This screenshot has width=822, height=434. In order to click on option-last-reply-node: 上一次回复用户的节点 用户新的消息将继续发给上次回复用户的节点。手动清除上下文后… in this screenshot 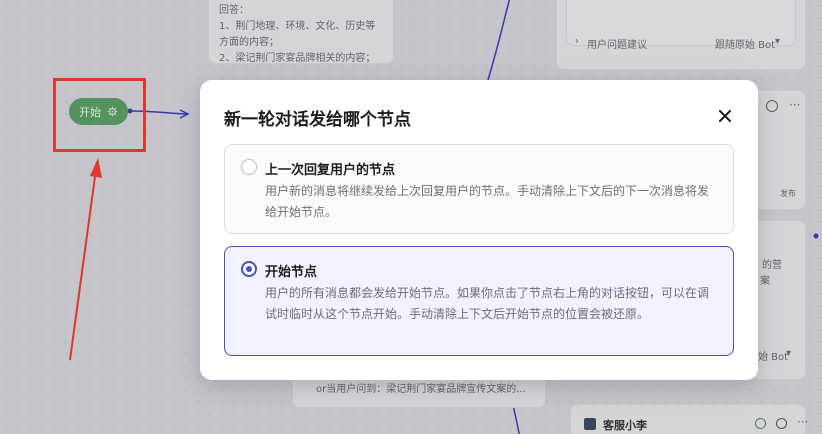, I will do `click(479, 189)`.